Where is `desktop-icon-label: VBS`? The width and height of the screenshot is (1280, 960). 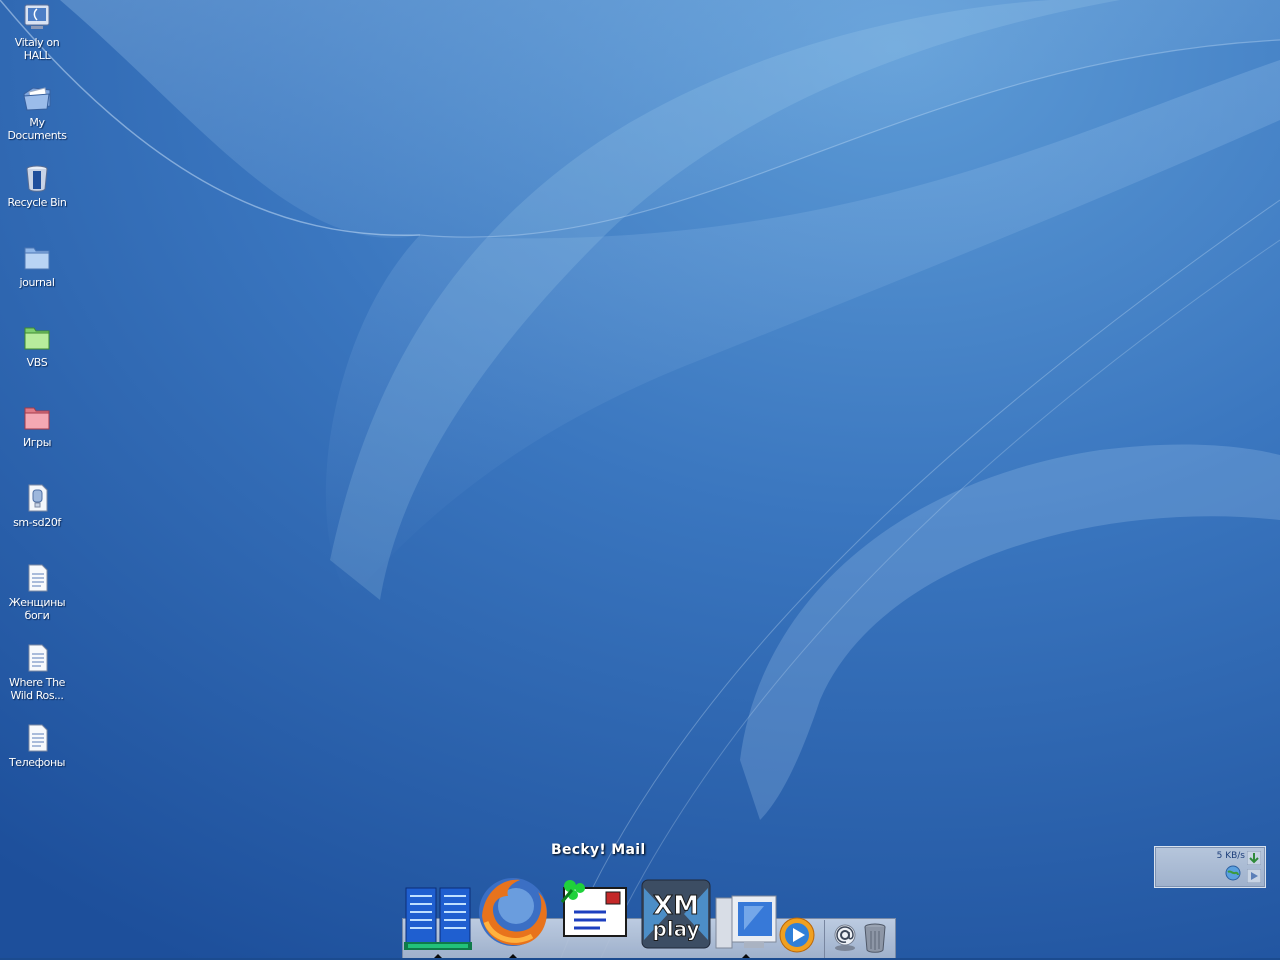 desktop-icon-label: VBS is located at coordinates (37, 362).